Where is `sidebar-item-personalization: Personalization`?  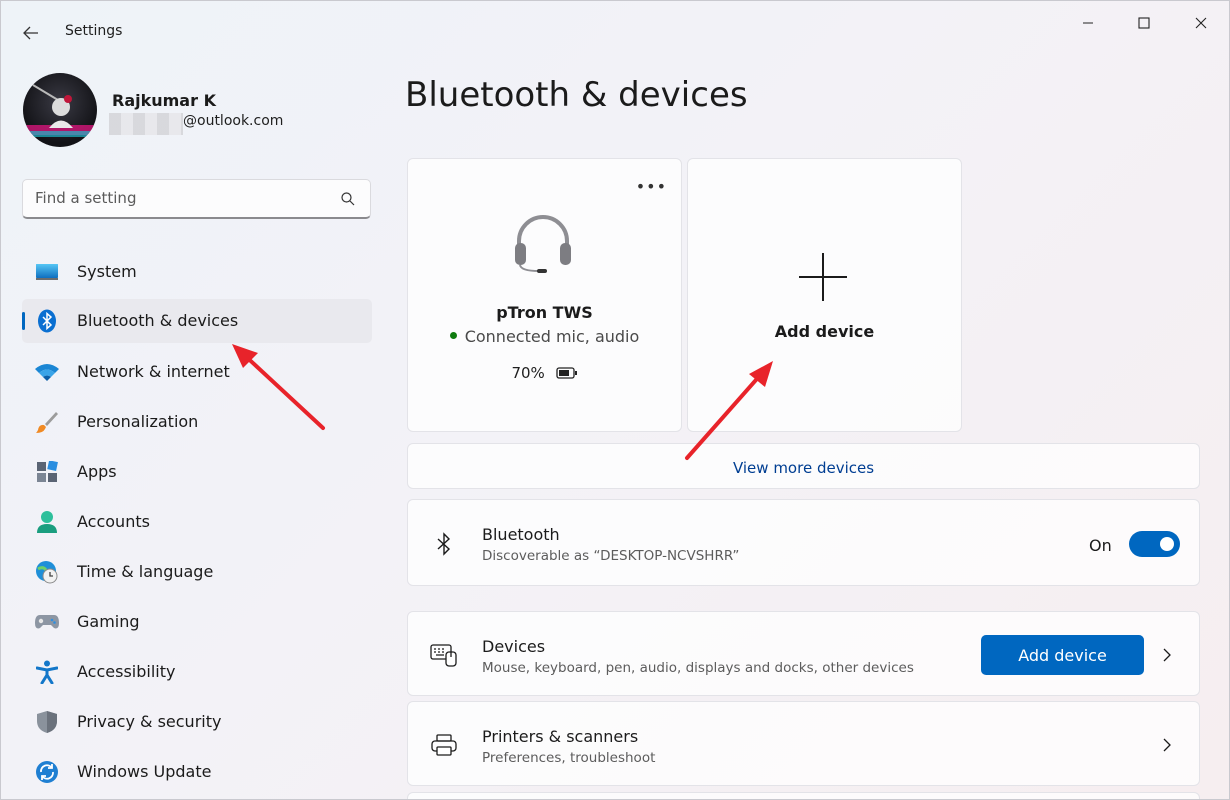 sidebar-item-personalization: Personalization is located at coordinates (197, 422).